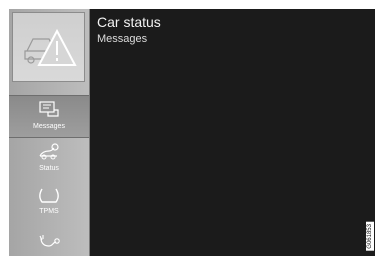 The width and height of the screenshot is (380, 261). Describe the element at coordinates (49, 109) in the screenshot. I see `messages-icon` at that location.